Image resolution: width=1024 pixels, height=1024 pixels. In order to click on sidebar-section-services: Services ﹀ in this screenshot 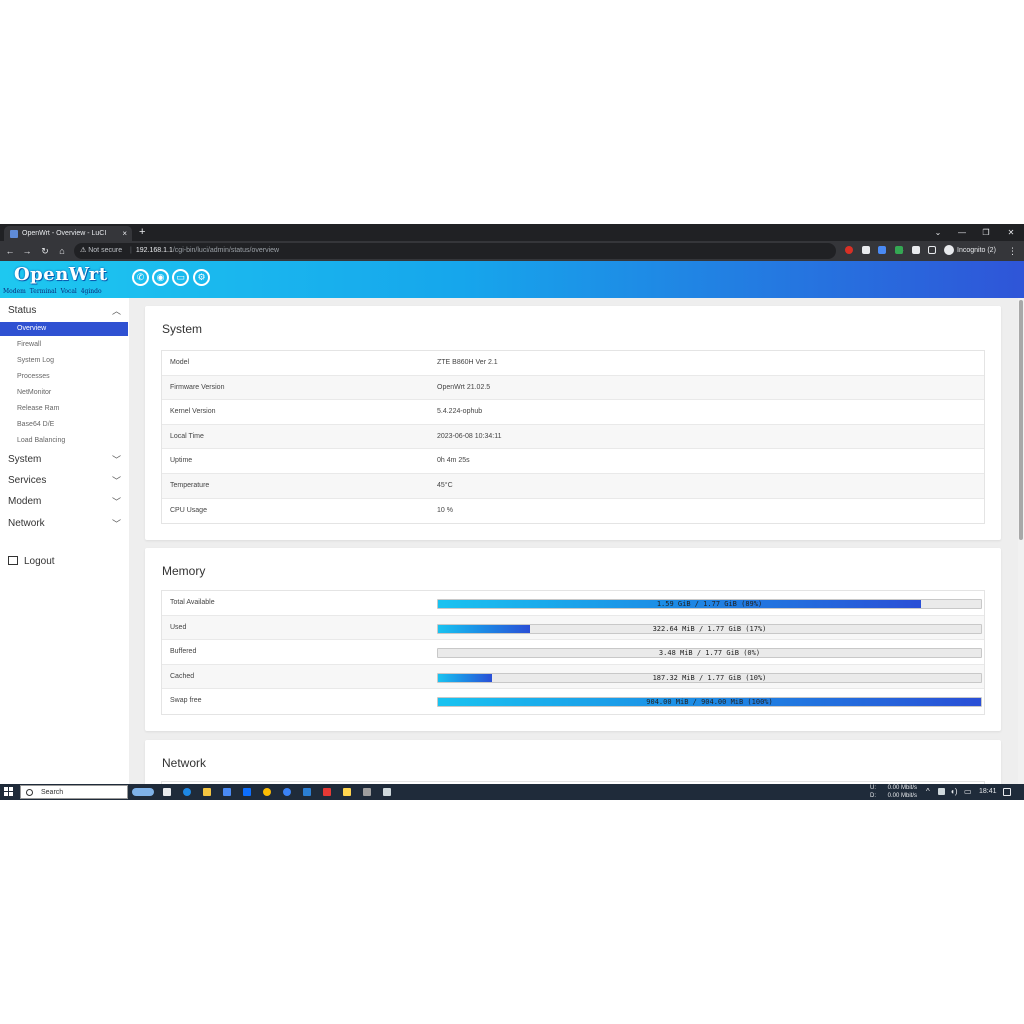, I will do `click(65, 481)`.